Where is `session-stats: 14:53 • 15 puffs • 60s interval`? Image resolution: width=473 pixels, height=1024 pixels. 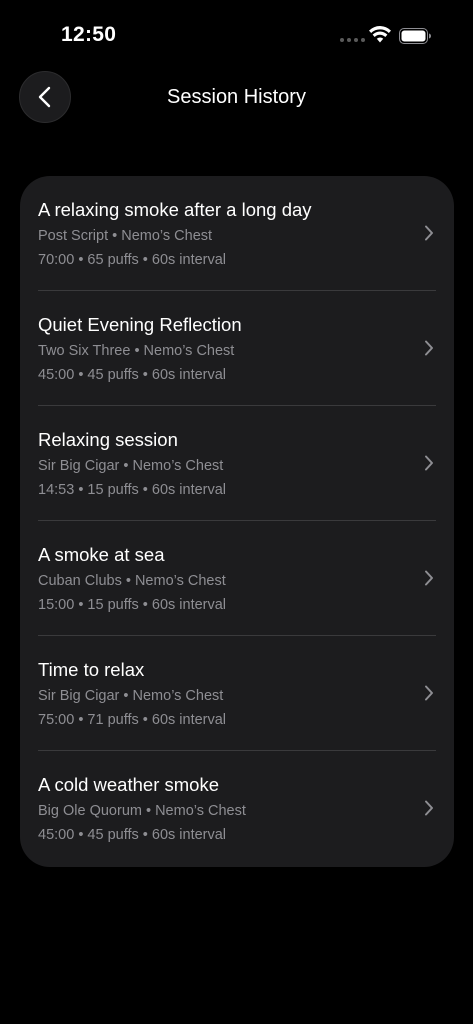 session-stats: 14:53 • 15 puffs • 60s interval is located at coordinates (132, 490).